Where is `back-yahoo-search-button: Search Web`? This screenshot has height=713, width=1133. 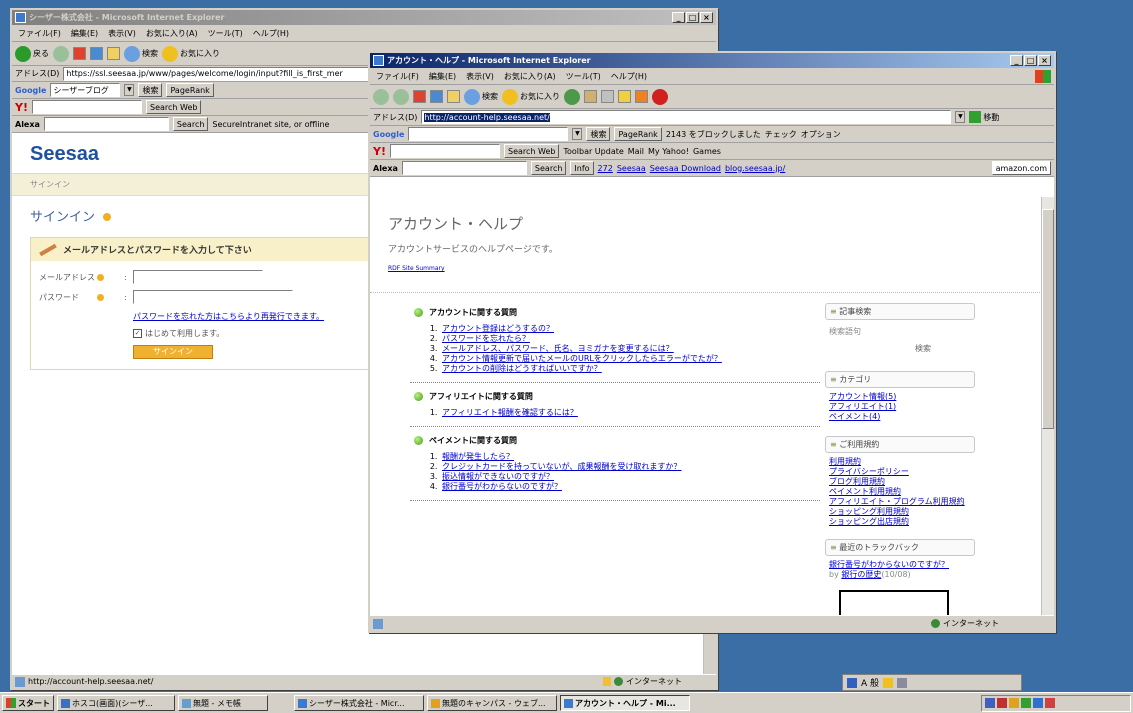 back-yahoo-search-button: Search Web is located at coordinates (173, 107).